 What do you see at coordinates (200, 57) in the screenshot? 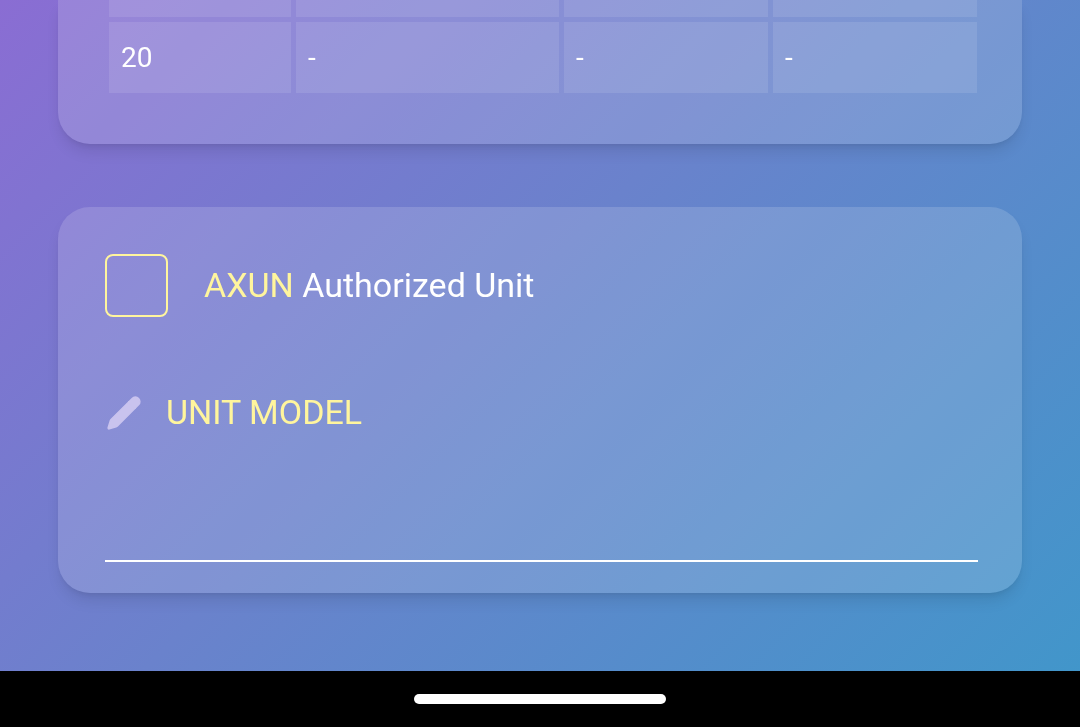
I see `table-cell: 20` at bounding box center [200, 57].